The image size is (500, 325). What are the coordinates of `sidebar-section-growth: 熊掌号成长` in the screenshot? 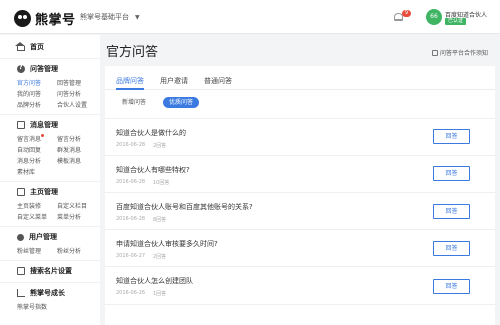 It's located at (41, 293).